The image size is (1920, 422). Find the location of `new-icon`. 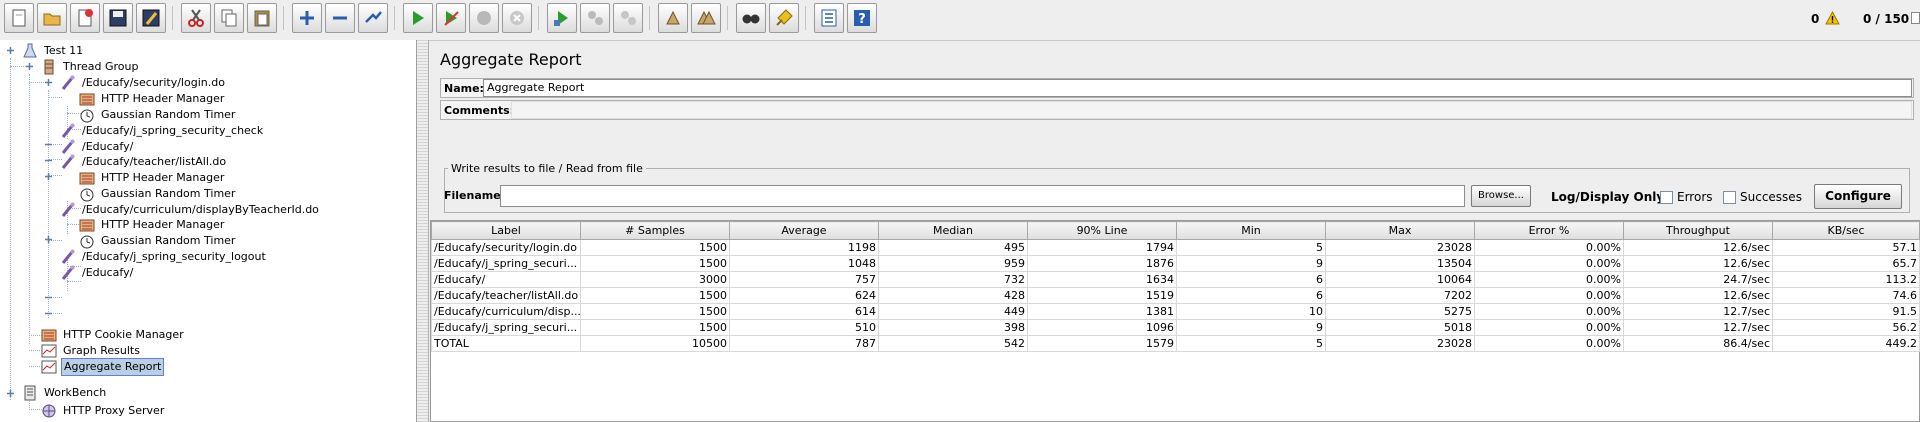

new-icon is located at coordinates (19, 18).